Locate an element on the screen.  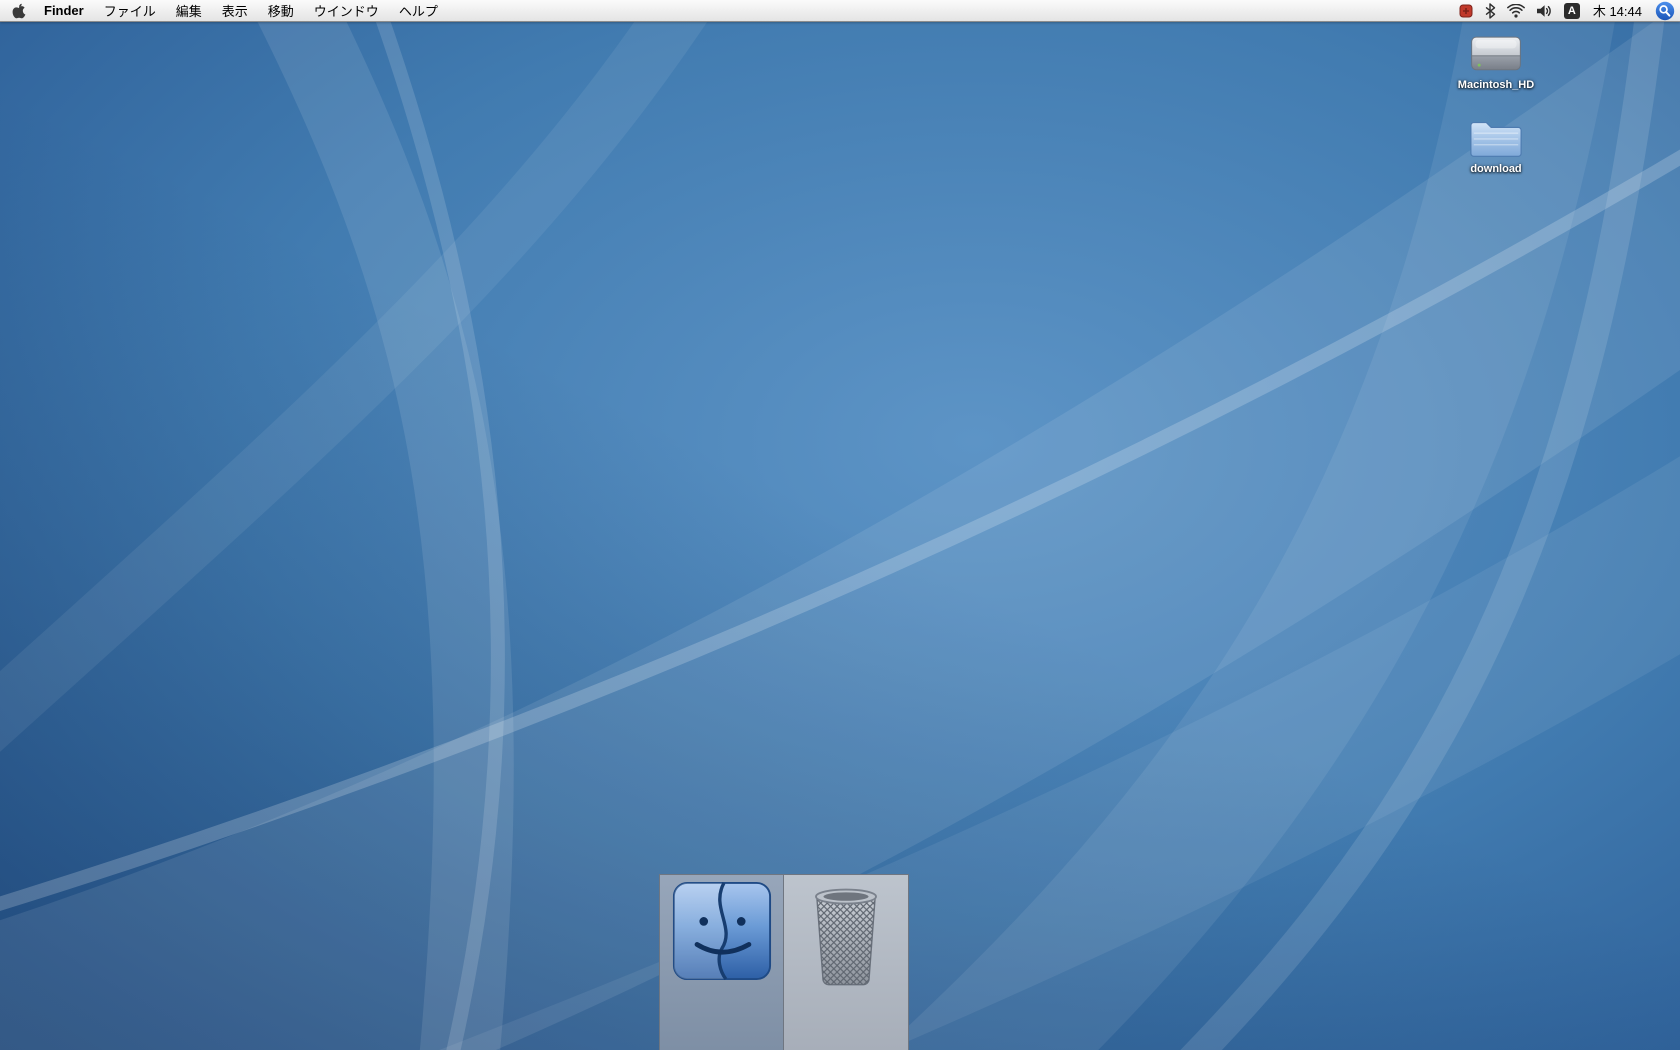
trash-icon is located at coordinates (846, 962).